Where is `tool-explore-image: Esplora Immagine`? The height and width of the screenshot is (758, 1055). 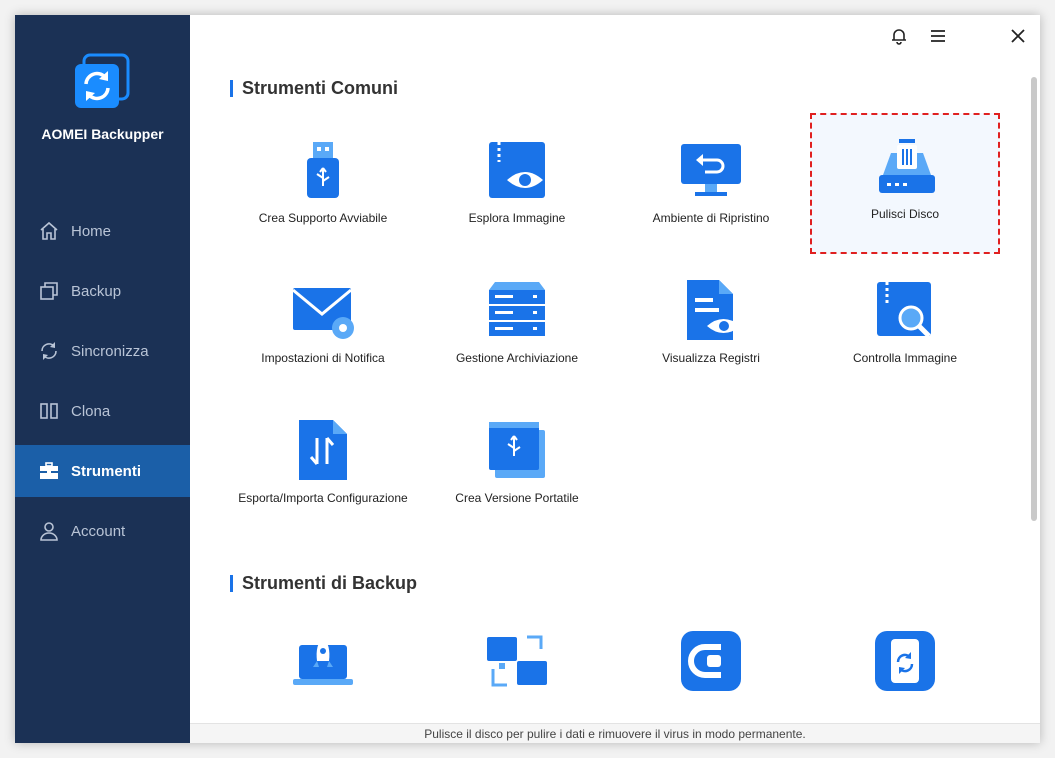
tool-explore-image: Esplora Immagine is located at coordinates (517, 190).